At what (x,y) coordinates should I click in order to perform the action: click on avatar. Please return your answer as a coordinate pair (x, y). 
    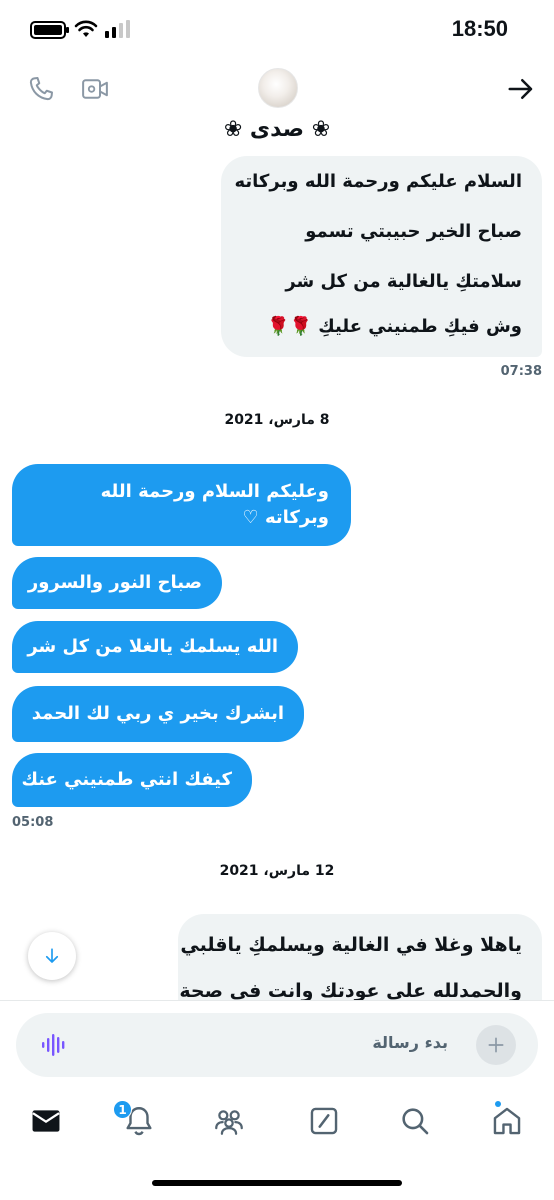
    Looking at the image, I should click on (278, 88).